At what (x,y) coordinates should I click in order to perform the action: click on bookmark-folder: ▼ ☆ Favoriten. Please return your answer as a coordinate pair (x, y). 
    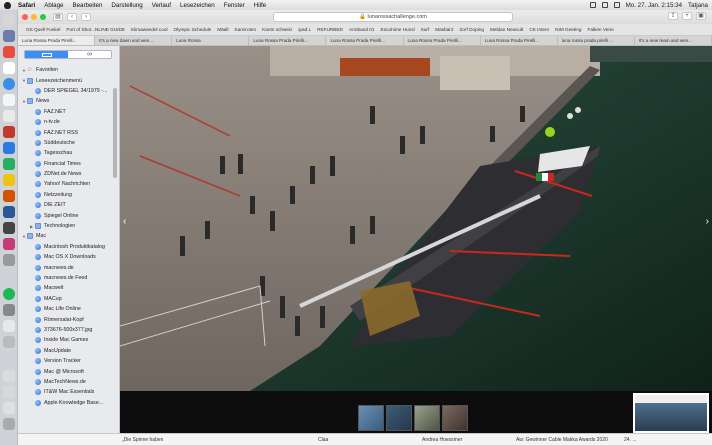
    Looking at the image, I should click on (67, 70).